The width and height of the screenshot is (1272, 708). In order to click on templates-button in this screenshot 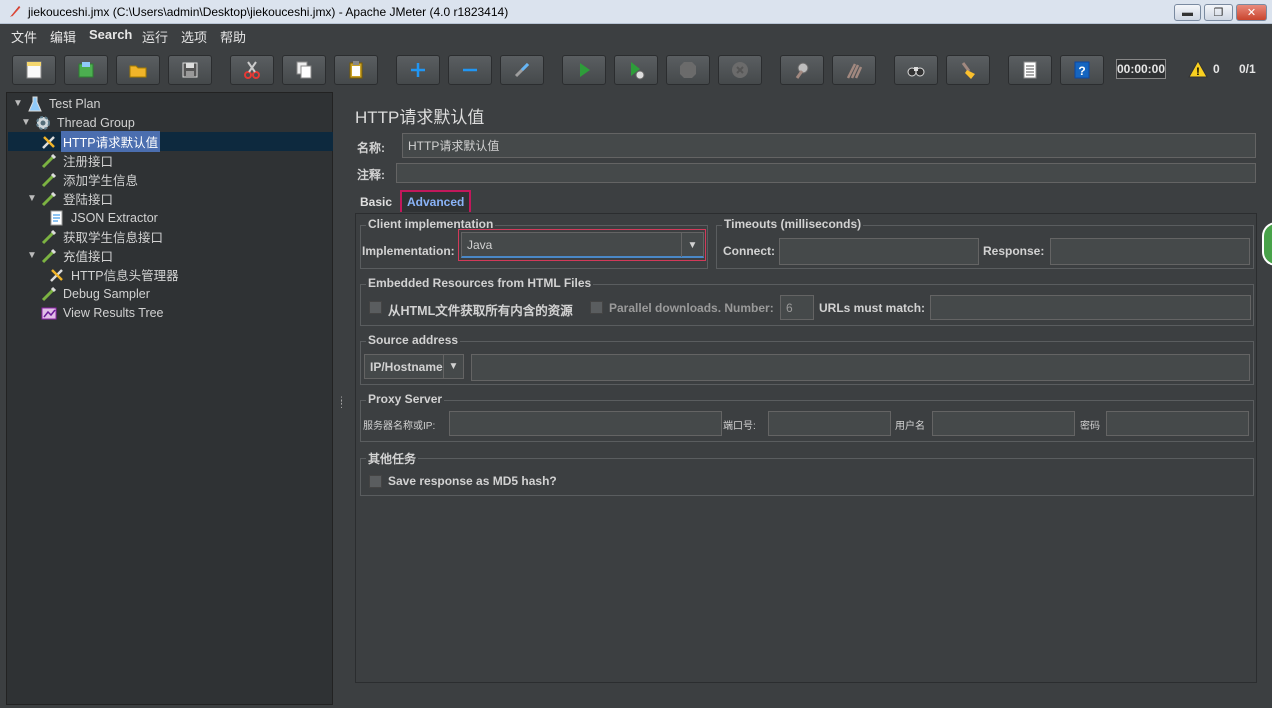, I will do `click(86, 70)`.